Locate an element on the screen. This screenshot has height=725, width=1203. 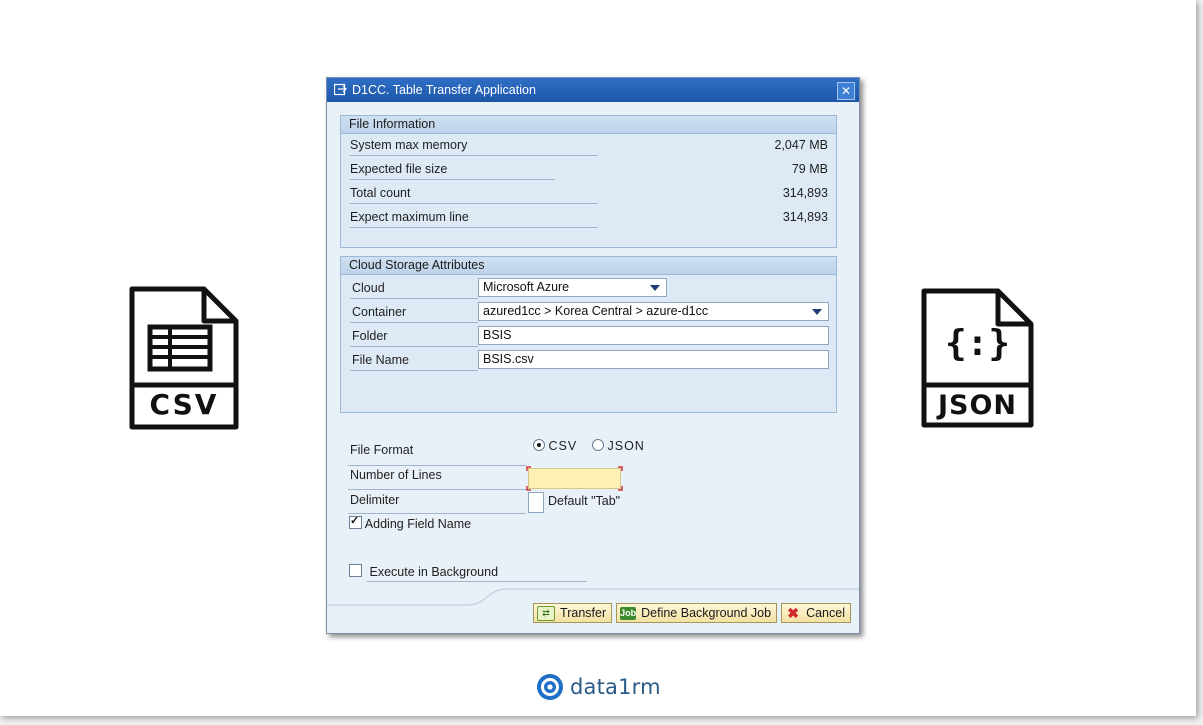
info-label: System max memory is located at coordinates (409, 145).